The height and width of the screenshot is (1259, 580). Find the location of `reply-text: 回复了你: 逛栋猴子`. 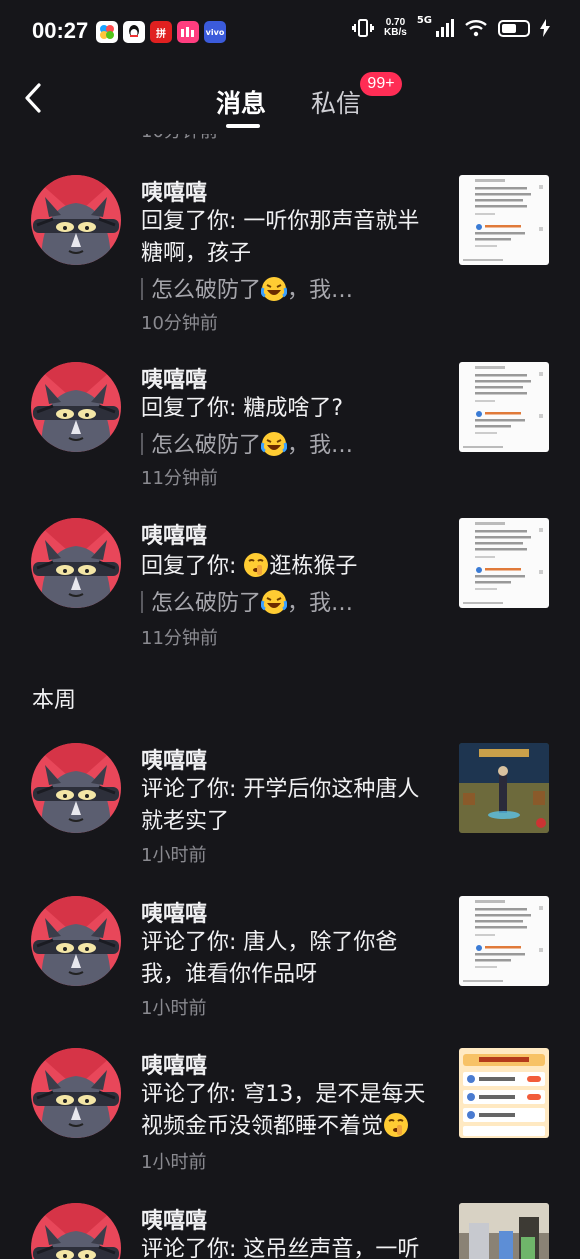

reply-text: 回复了你: 逛栋猴子 is located at coordinates (249, 566).